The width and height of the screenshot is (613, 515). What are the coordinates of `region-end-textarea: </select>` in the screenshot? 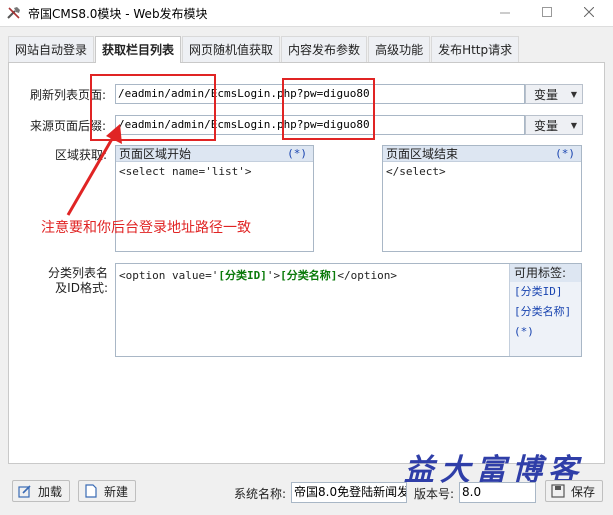 It's located at (482, 171).